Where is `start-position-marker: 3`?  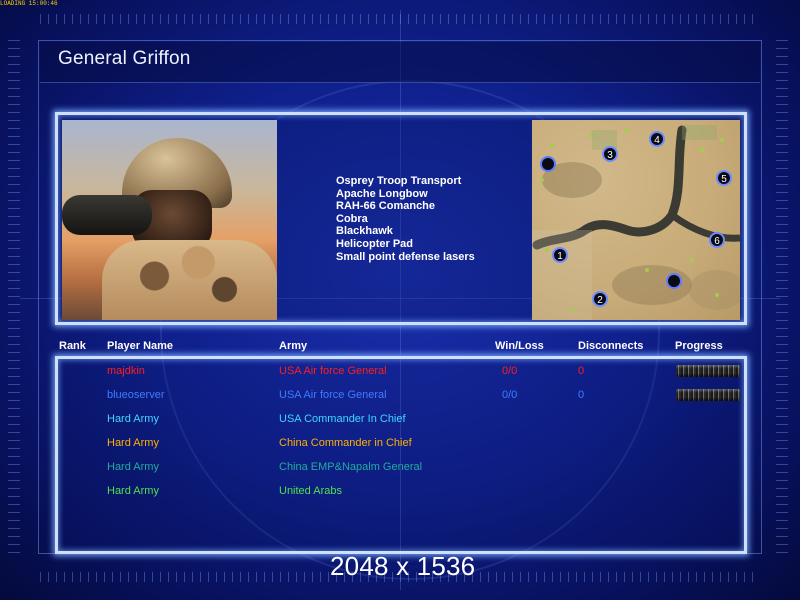 start-position-marker: 3 is located at coordinates (610, 154).